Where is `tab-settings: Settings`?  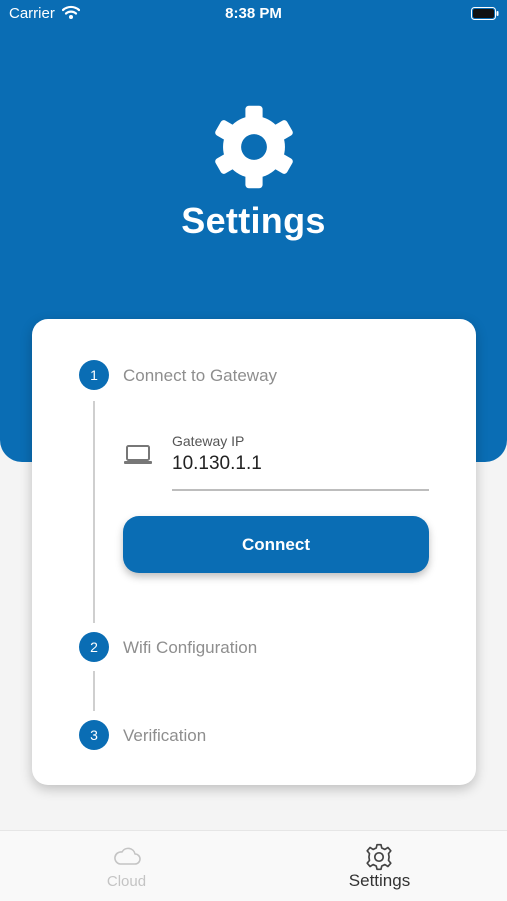
tab-settings: Settings is located at coordinates (379, 866).